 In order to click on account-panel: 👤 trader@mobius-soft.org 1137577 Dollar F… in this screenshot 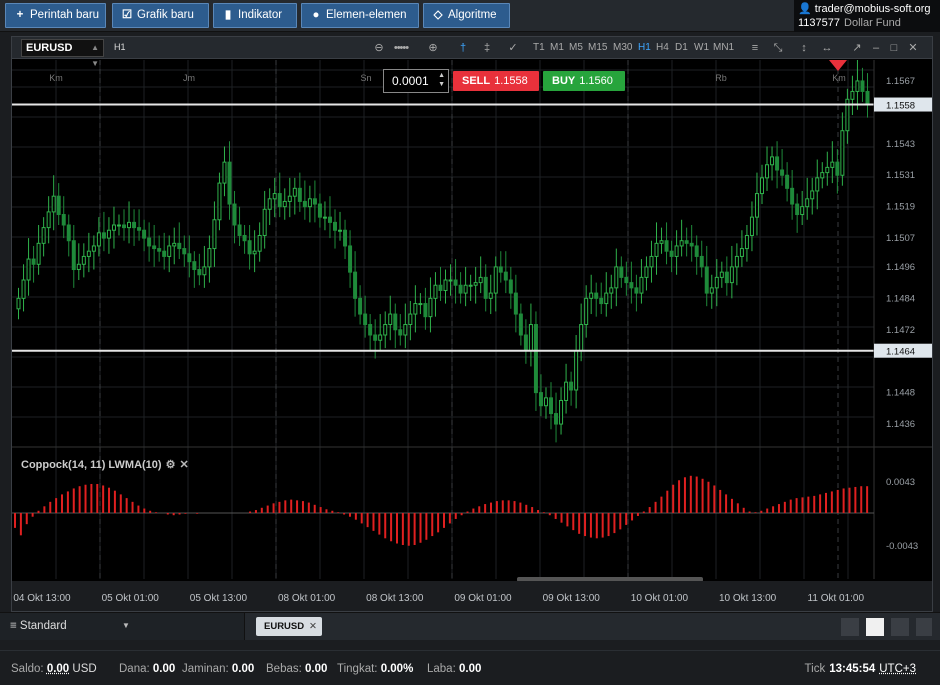, I will do `click(867, 16)`.